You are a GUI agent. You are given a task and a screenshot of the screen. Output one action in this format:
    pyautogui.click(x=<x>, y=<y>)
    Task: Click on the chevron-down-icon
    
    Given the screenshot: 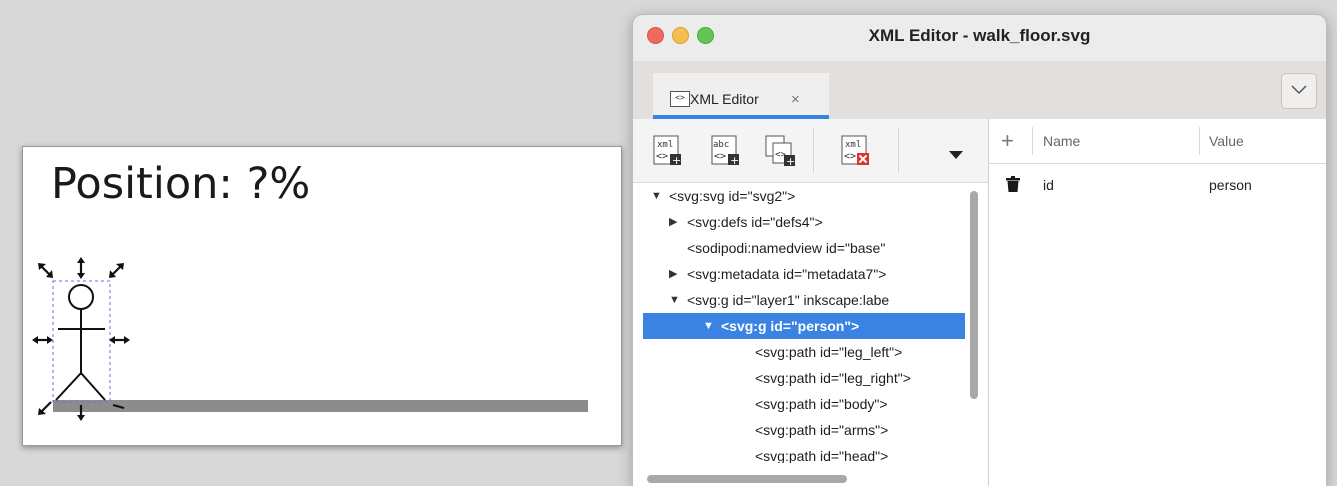 What is the action you would take?
    pyautogui.click(x=1299, y=90)
    